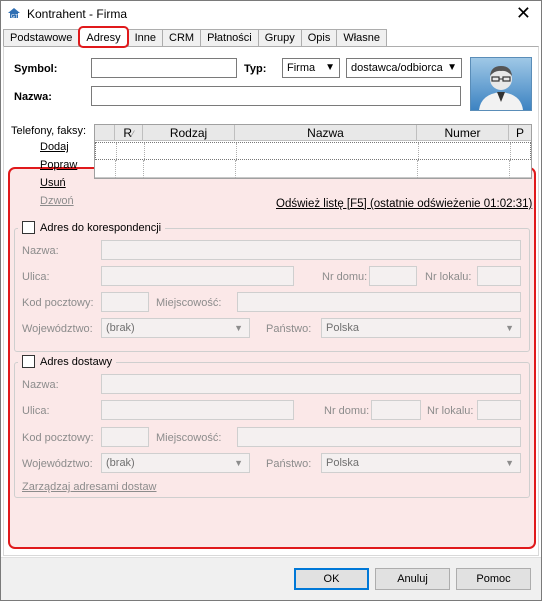 The width and height of the screenshot is (542, 601). Describe the element at coordinates (493, 579) in the screenshot. I see `help-button: Pomoc` at that location.